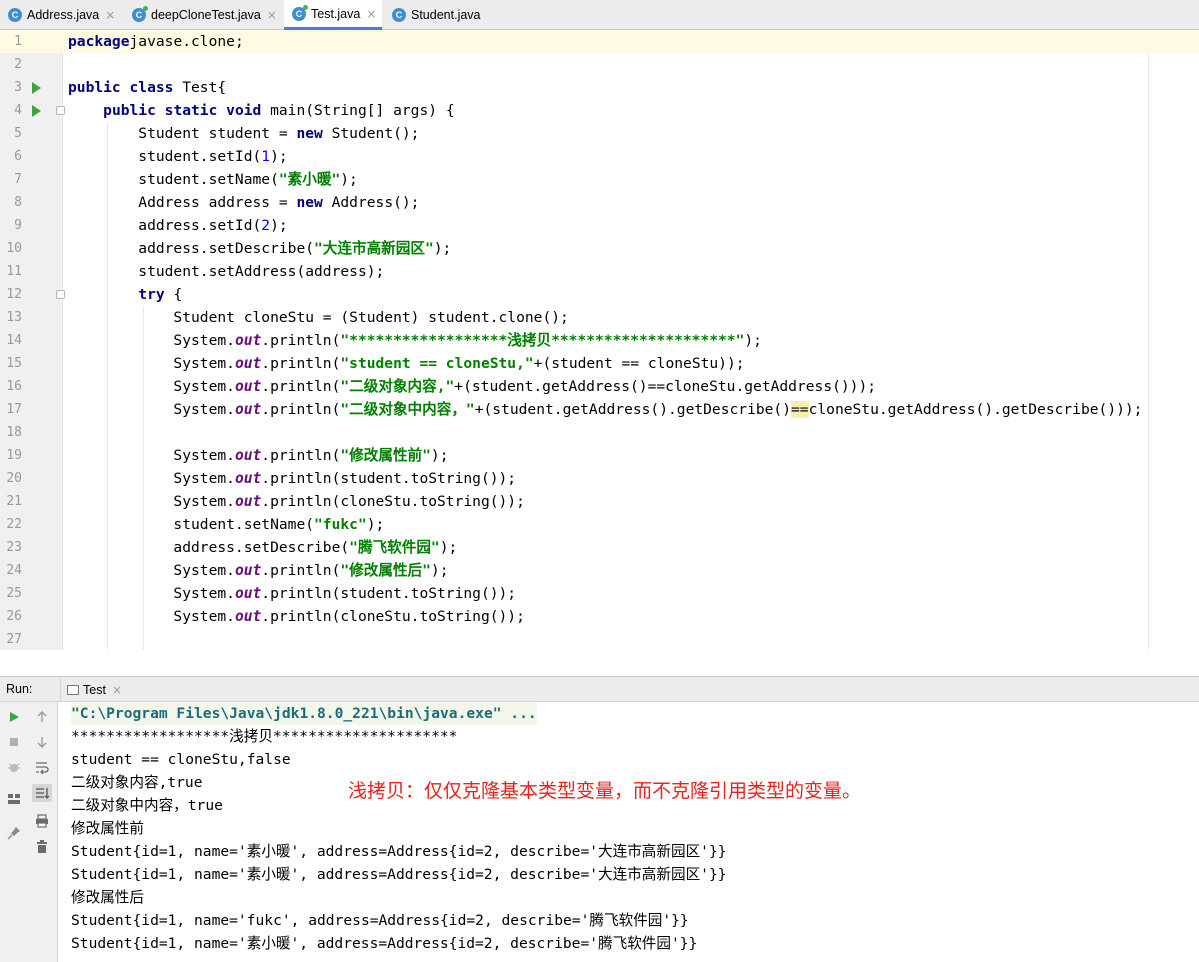 This screenshot has height=962, width=1199. What do you see at coordinates (975, 409) in the screenshot?
I see `code-token: cloneStu.getAddress().getDescribe()));` at bounding box center [975, 409].